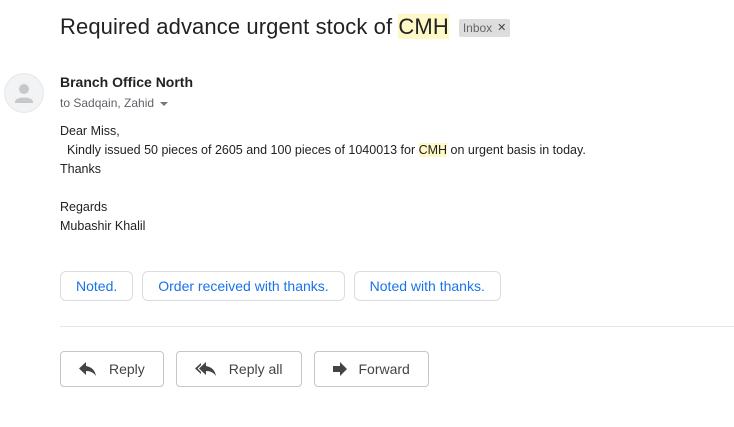  I want to click on subject-text: Required advance urgent stock of, so click(229, 26).